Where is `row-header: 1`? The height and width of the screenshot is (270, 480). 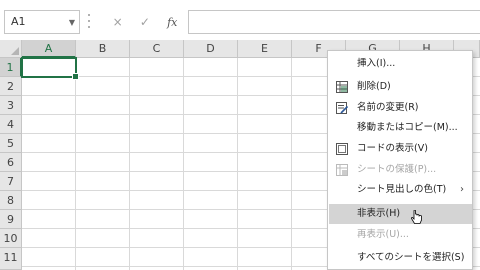 row-header: 1 is located at coordinates (11, 67).